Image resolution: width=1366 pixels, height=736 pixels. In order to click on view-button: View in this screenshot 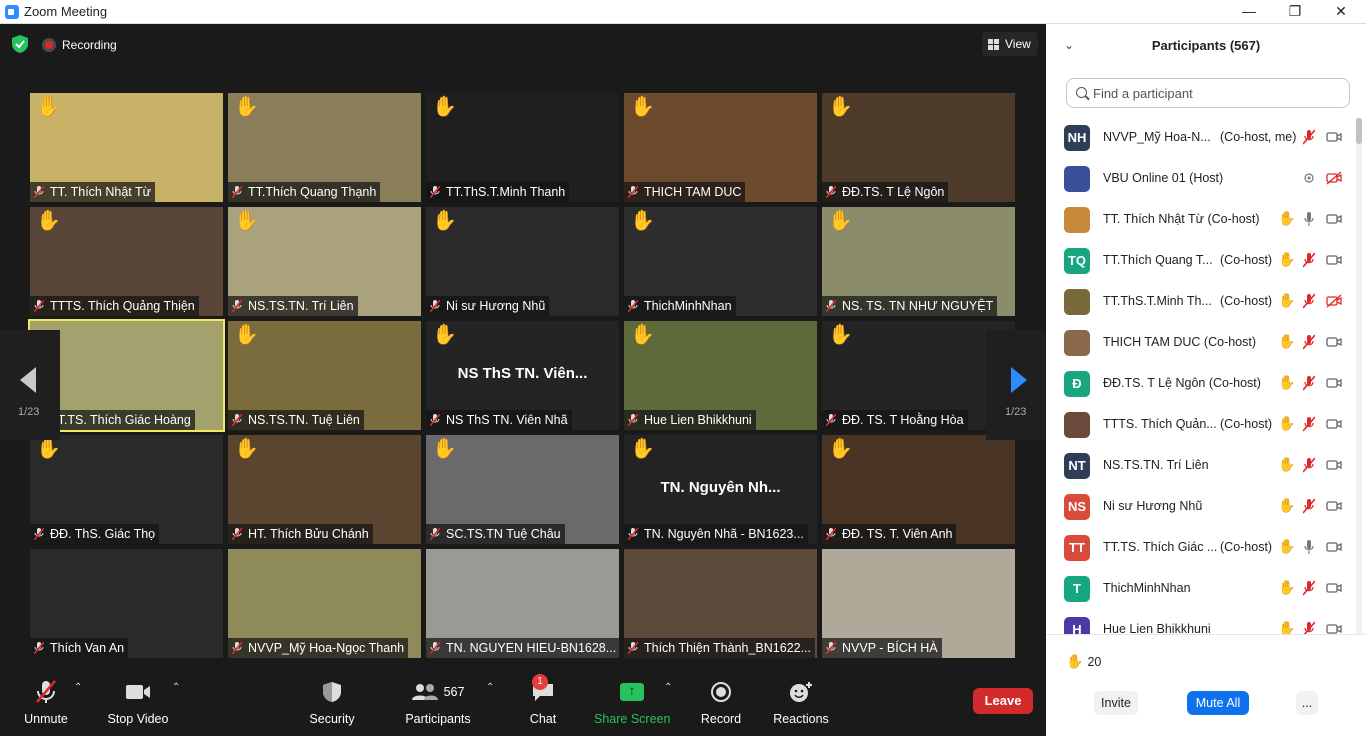, I will do `click(1010, 44)`.